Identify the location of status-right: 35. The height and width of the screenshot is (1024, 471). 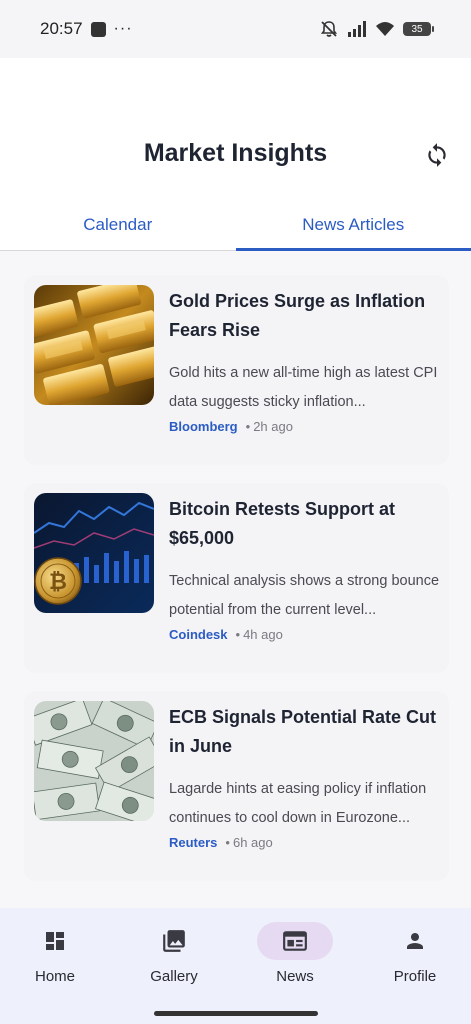
(376, 29).